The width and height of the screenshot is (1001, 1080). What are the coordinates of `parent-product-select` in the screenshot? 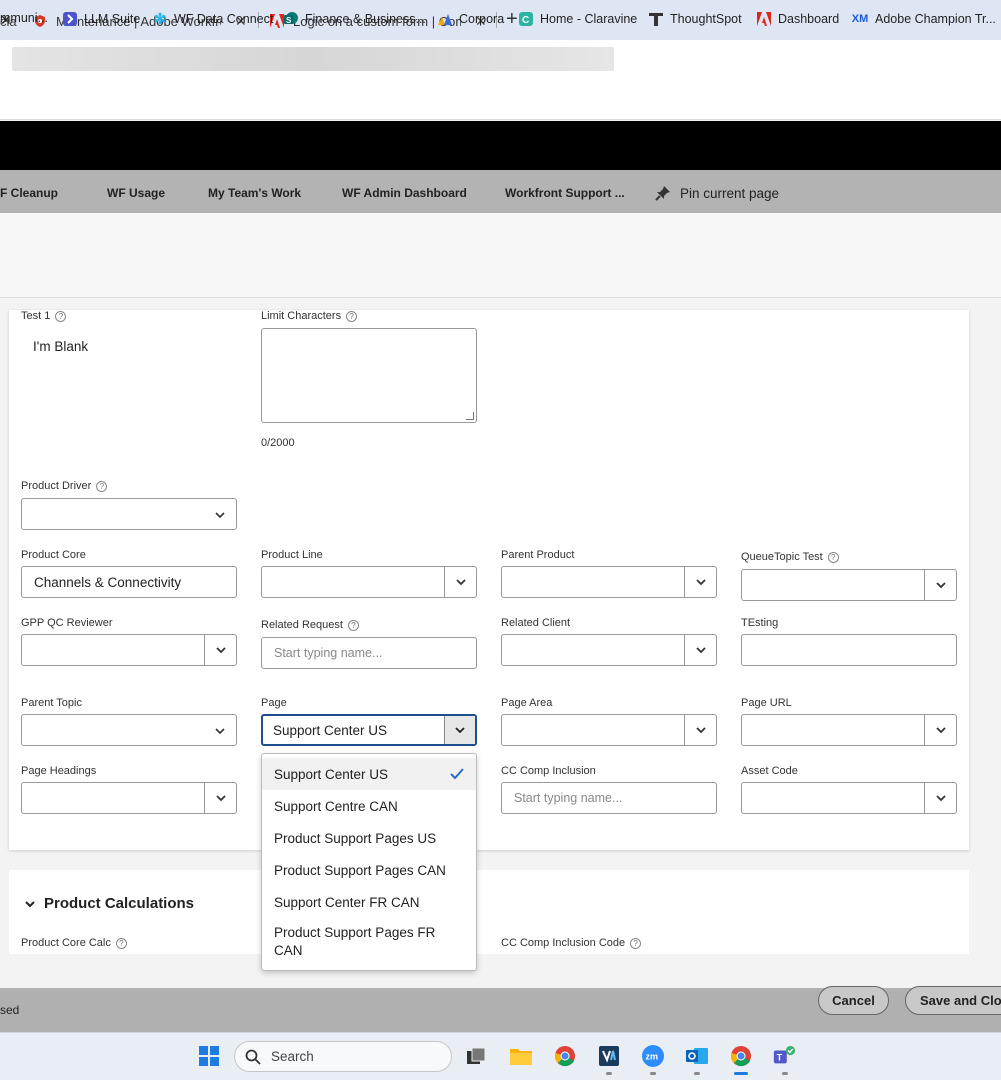 It's located at (609, 582).